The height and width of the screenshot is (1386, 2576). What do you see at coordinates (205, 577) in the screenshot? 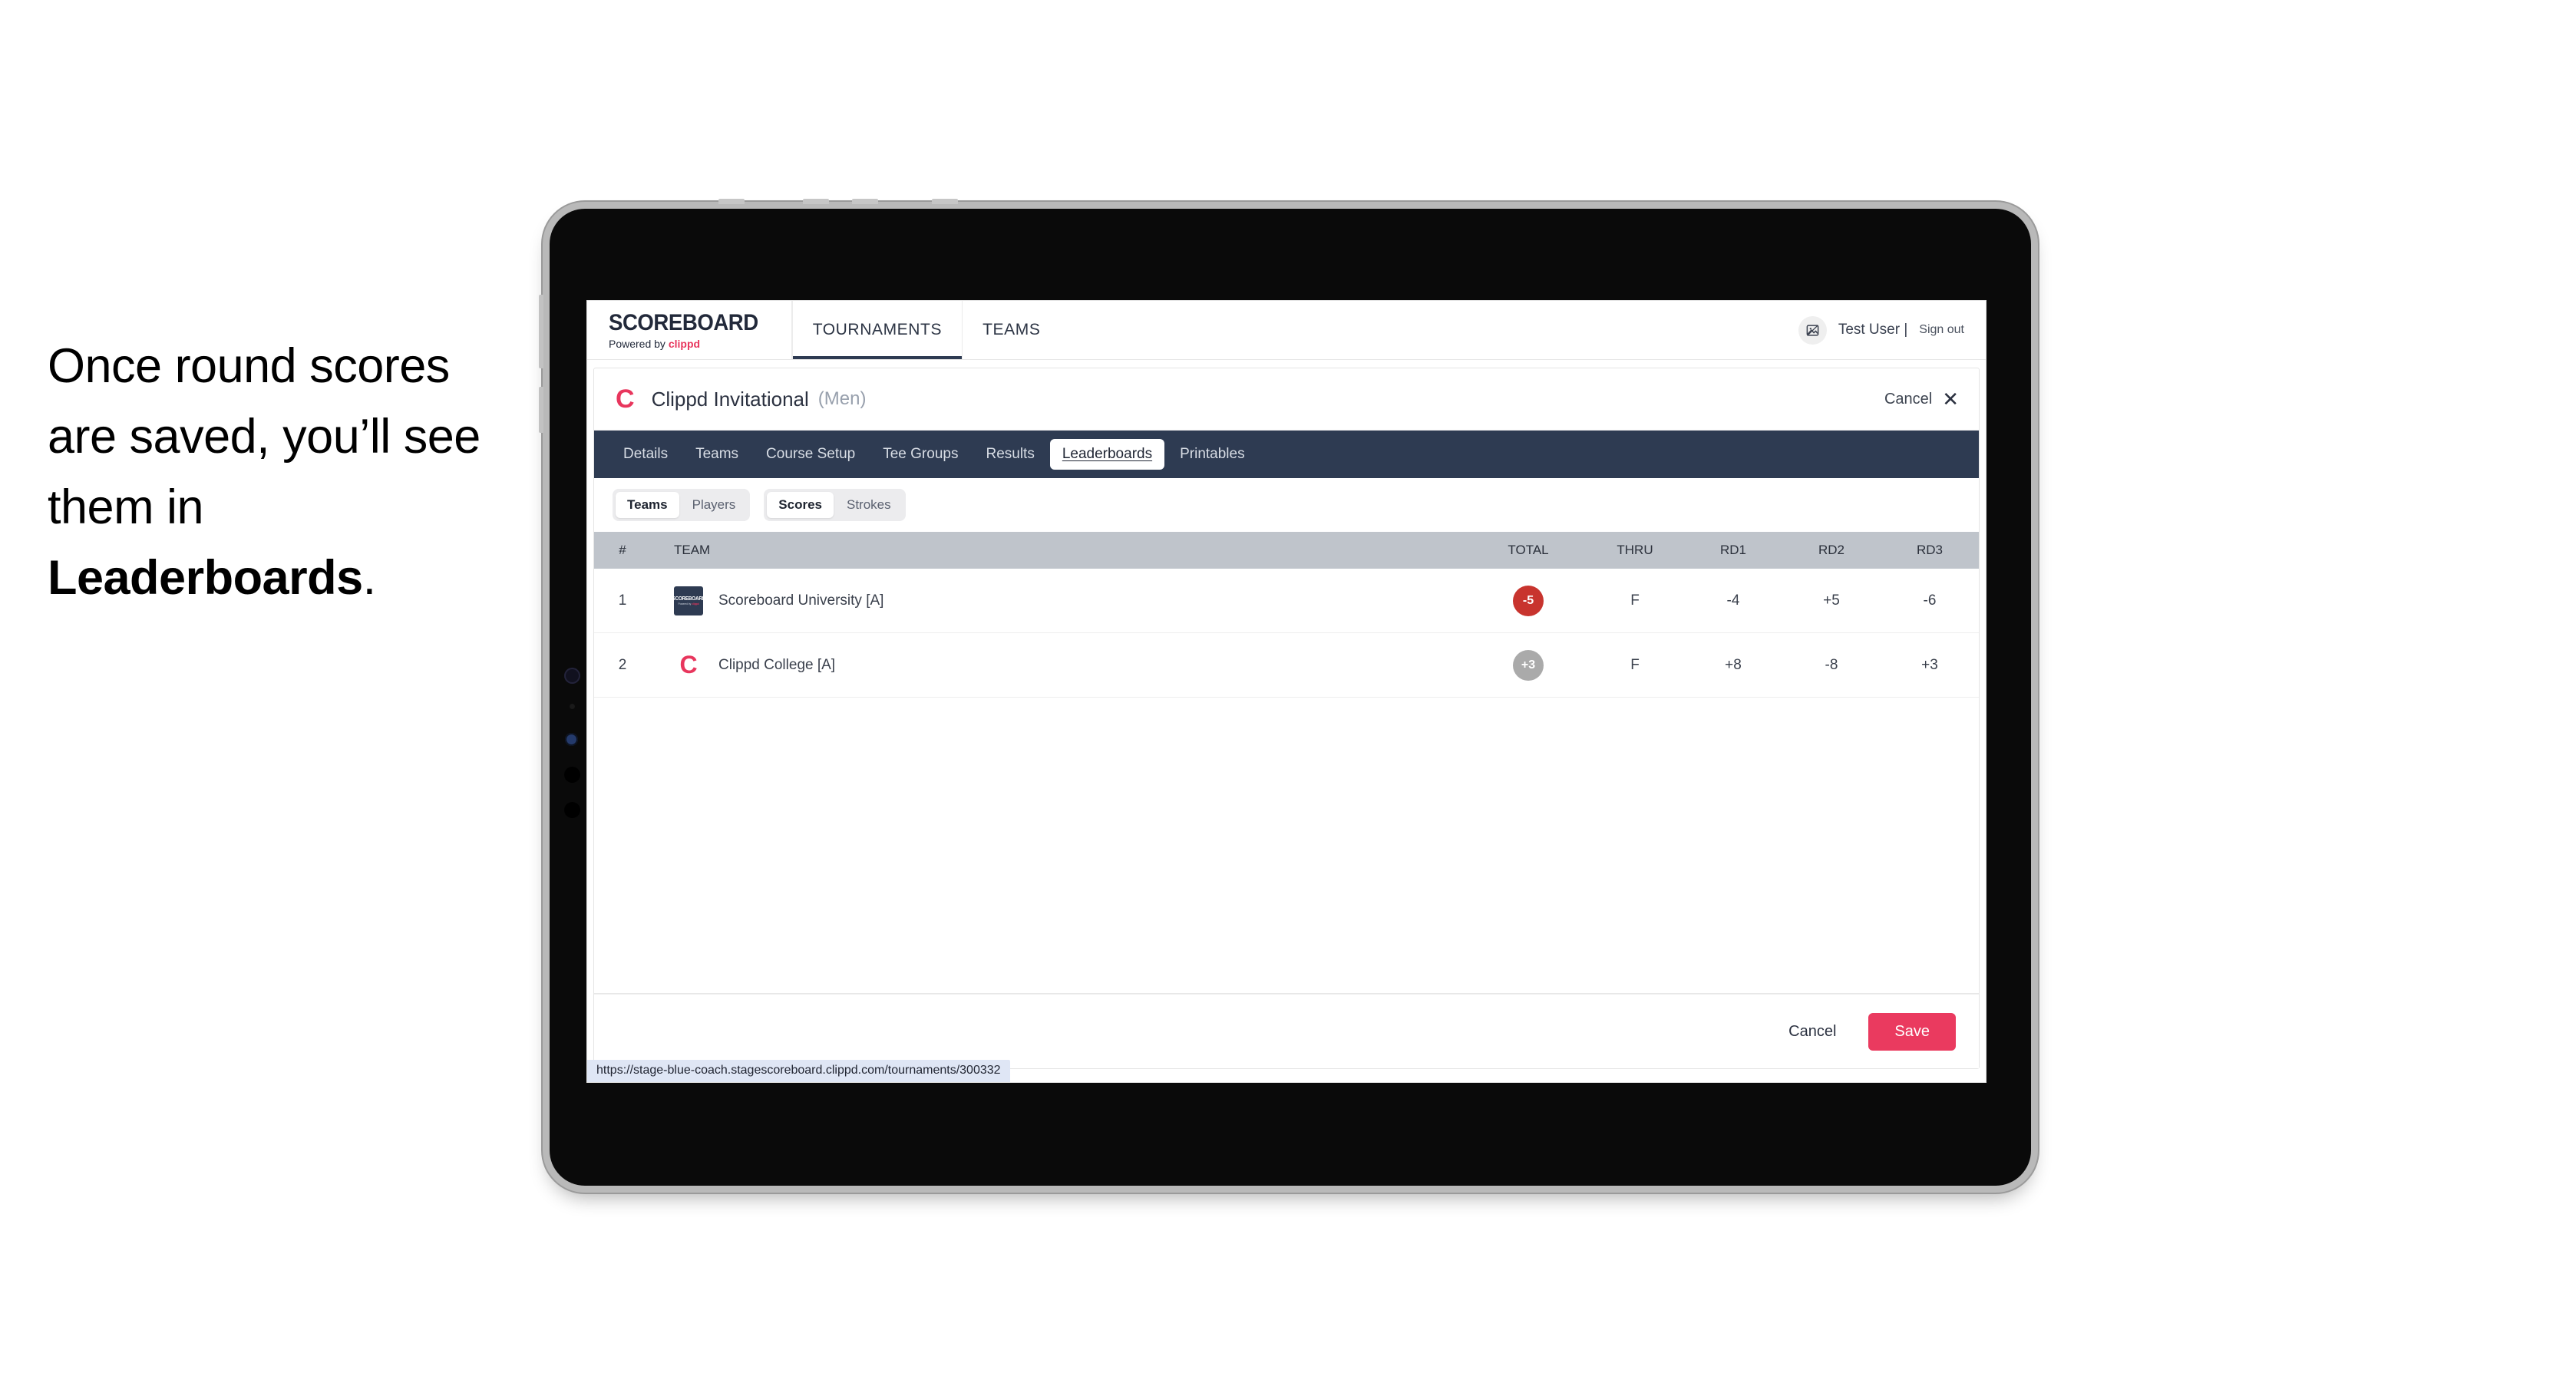
I see `annotation-emphasis: Leaderboards` at bounding box center [205, 577].